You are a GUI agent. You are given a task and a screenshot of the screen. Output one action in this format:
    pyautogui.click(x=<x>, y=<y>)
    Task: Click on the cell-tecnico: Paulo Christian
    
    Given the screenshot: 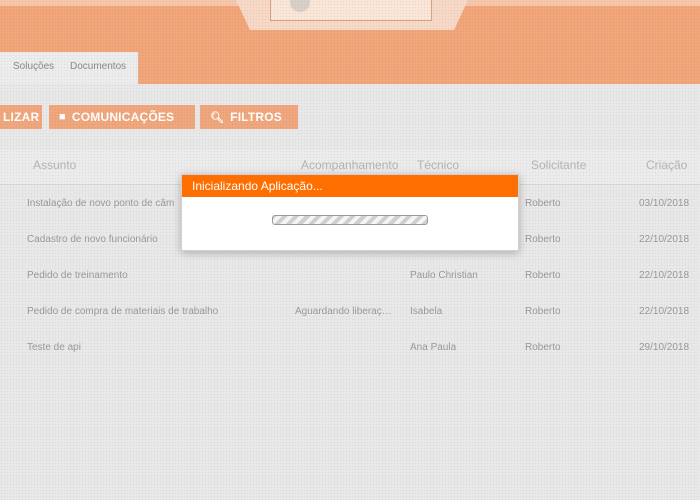 What is the action you would take?
    pyautogui.click(x=444, y=275)
    